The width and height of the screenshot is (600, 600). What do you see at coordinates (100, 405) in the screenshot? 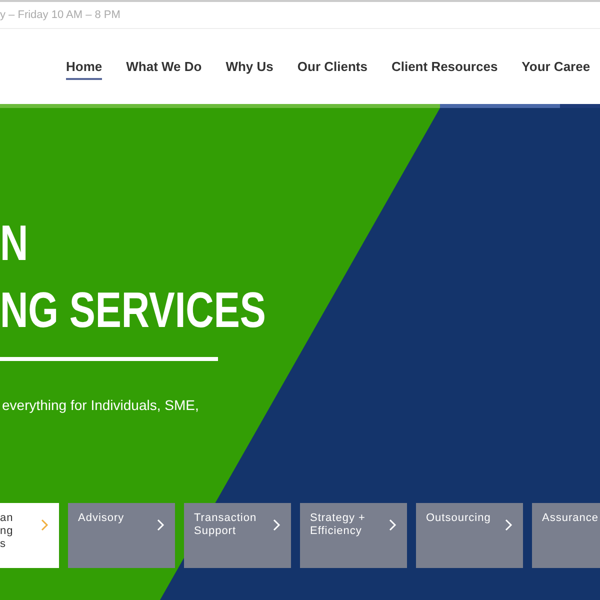
I see `subtitle-text: everything for Individuals, SME,` at bounding box center [100, 405].